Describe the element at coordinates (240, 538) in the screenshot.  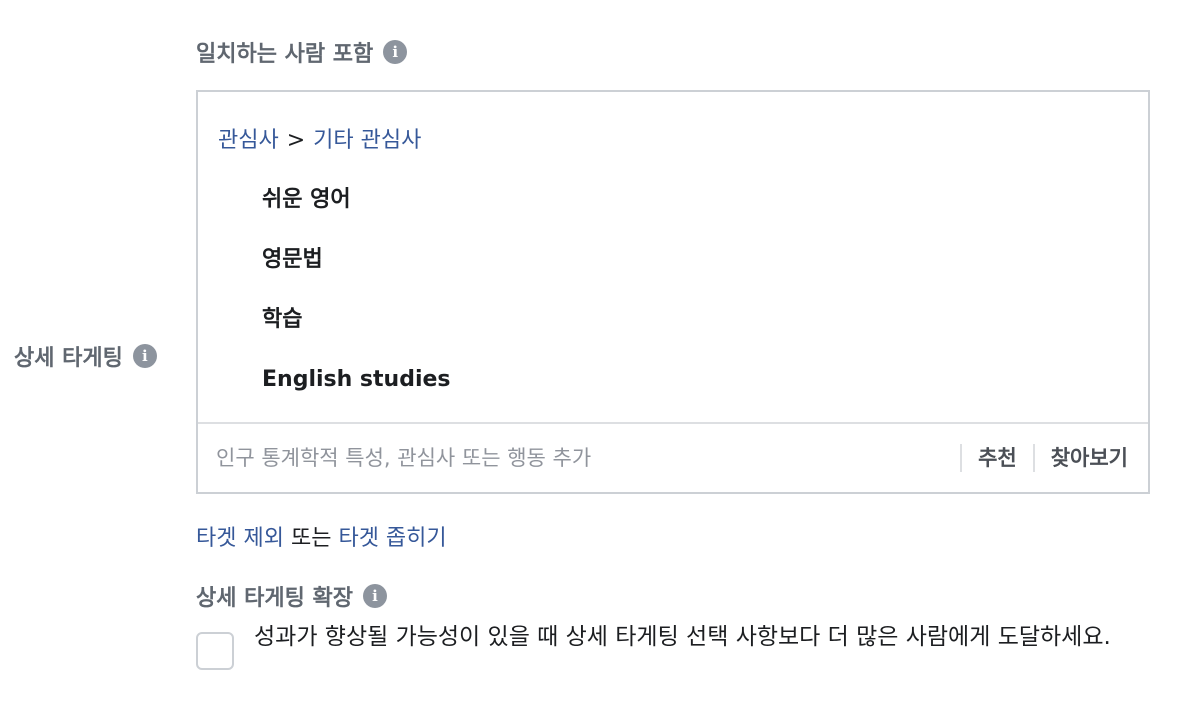
I see `exclude-audience-link: 타겟 제외` at that location.